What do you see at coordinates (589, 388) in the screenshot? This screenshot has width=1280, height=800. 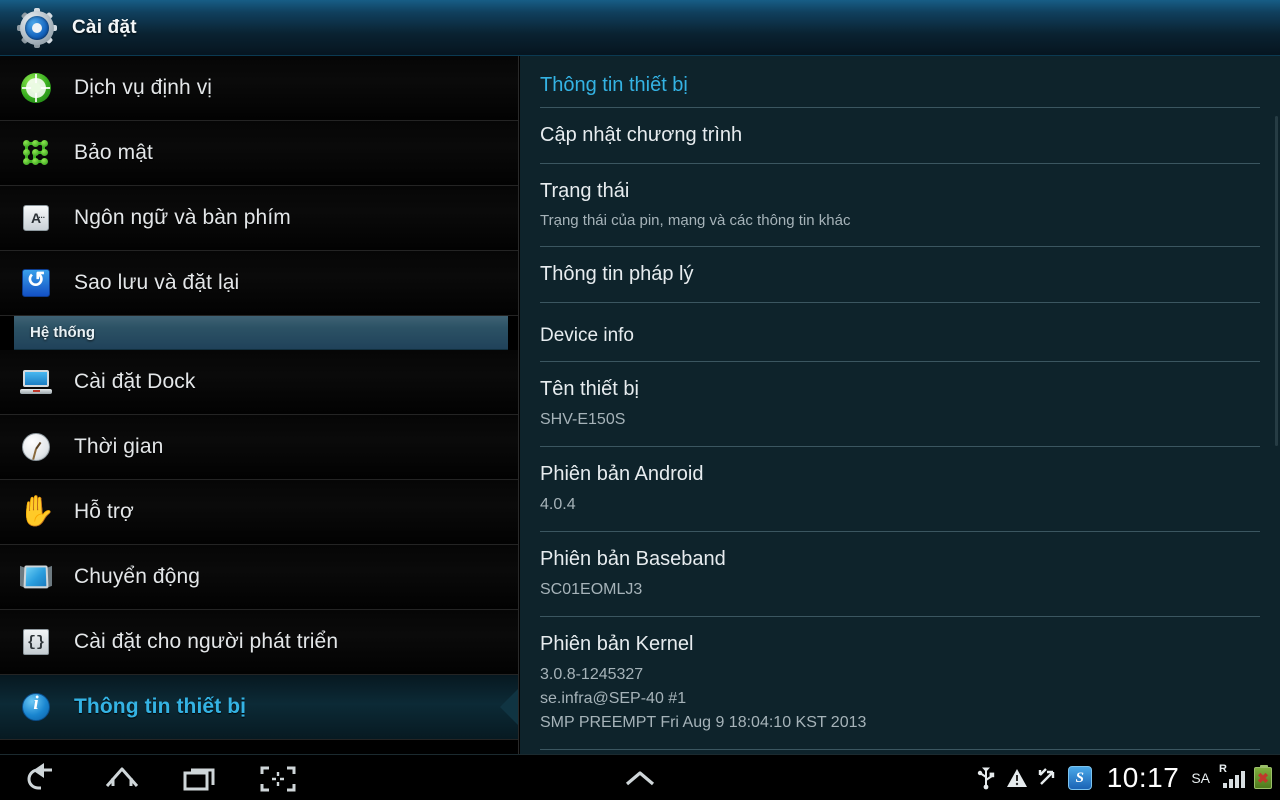 I see `row-title: Tên thiết bị` at bounding box center [589, 388].